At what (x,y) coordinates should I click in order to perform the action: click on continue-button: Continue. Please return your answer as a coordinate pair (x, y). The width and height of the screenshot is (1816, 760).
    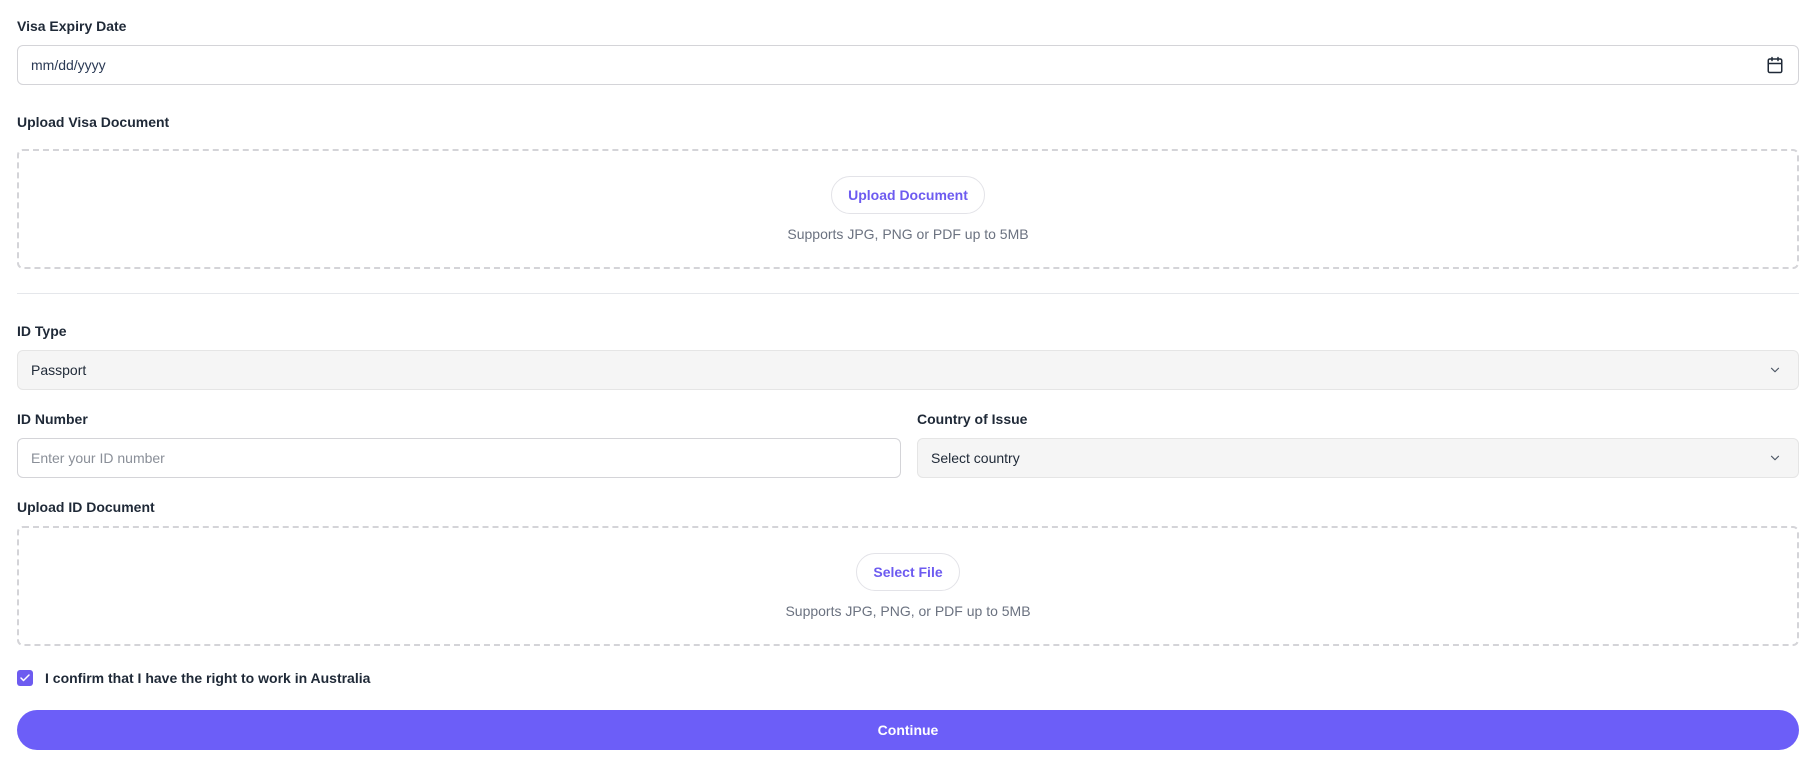
    Looking at the image, I should click on (908, 730).